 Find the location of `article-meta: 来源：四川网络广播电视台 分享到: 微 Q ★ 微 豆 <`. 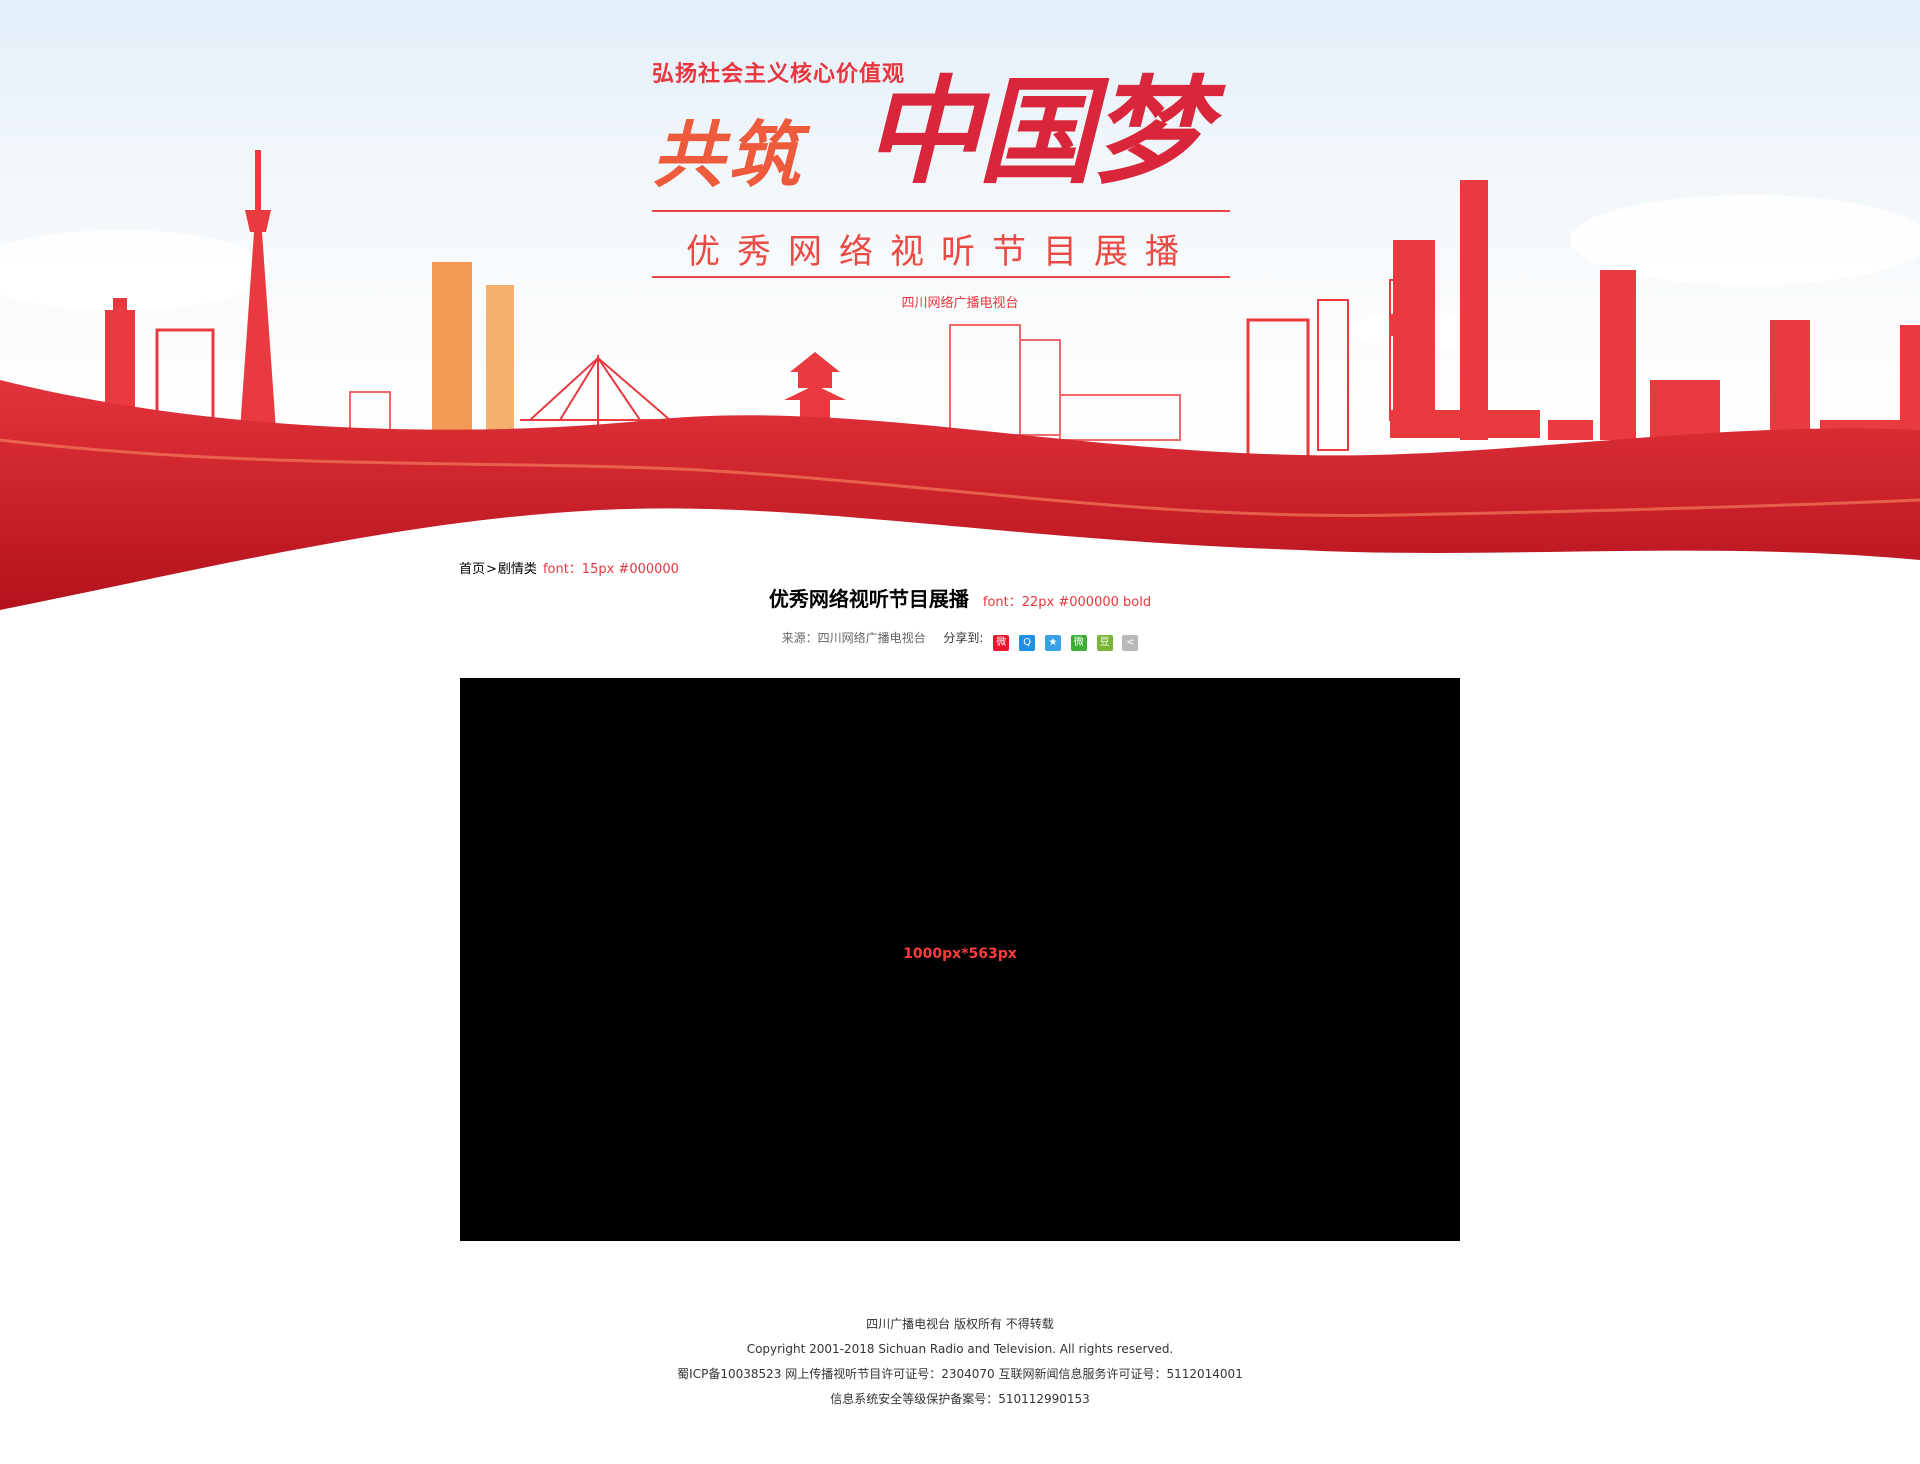

article-meta: 来源：四川网络广播电视台 分享到: 微 Q ★ 微 豆 < is located at coordinates (960, 640).